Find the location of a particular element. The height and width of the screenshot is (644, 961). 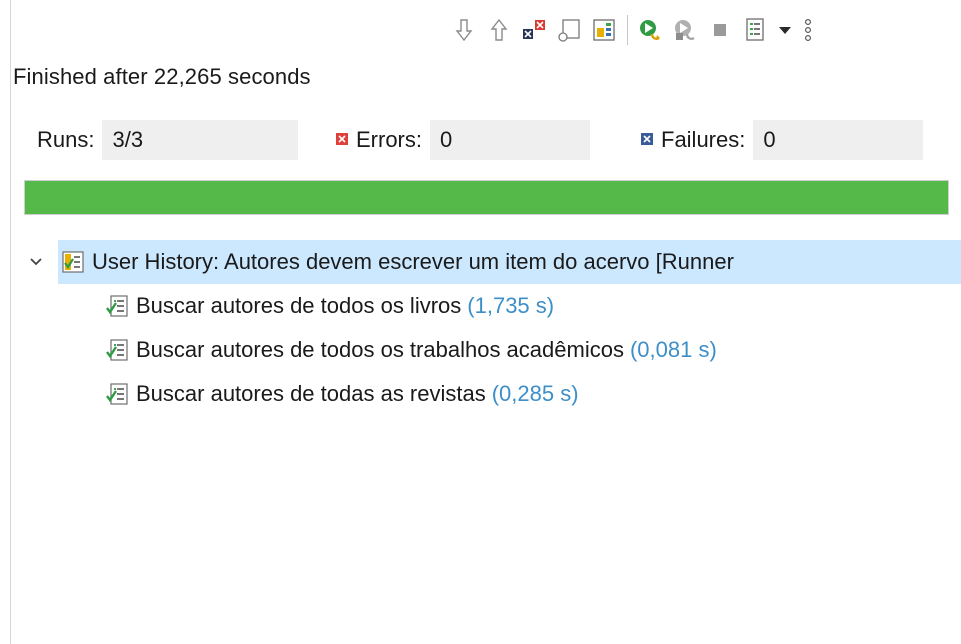

stop-icon is located at coordinates (720, 30).